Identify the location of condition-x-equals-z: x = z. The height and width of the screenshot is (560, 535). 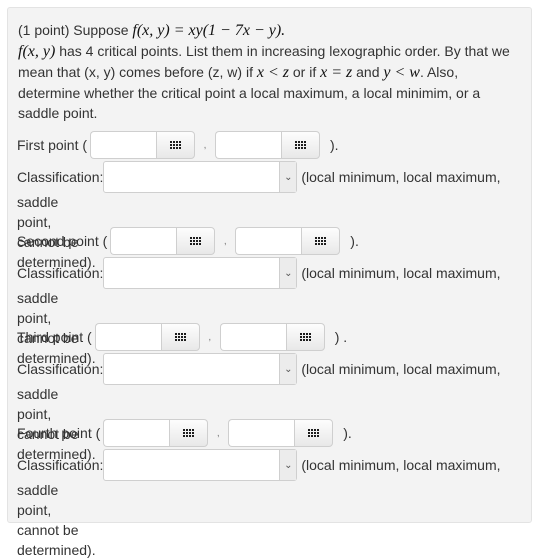
(336, 72).